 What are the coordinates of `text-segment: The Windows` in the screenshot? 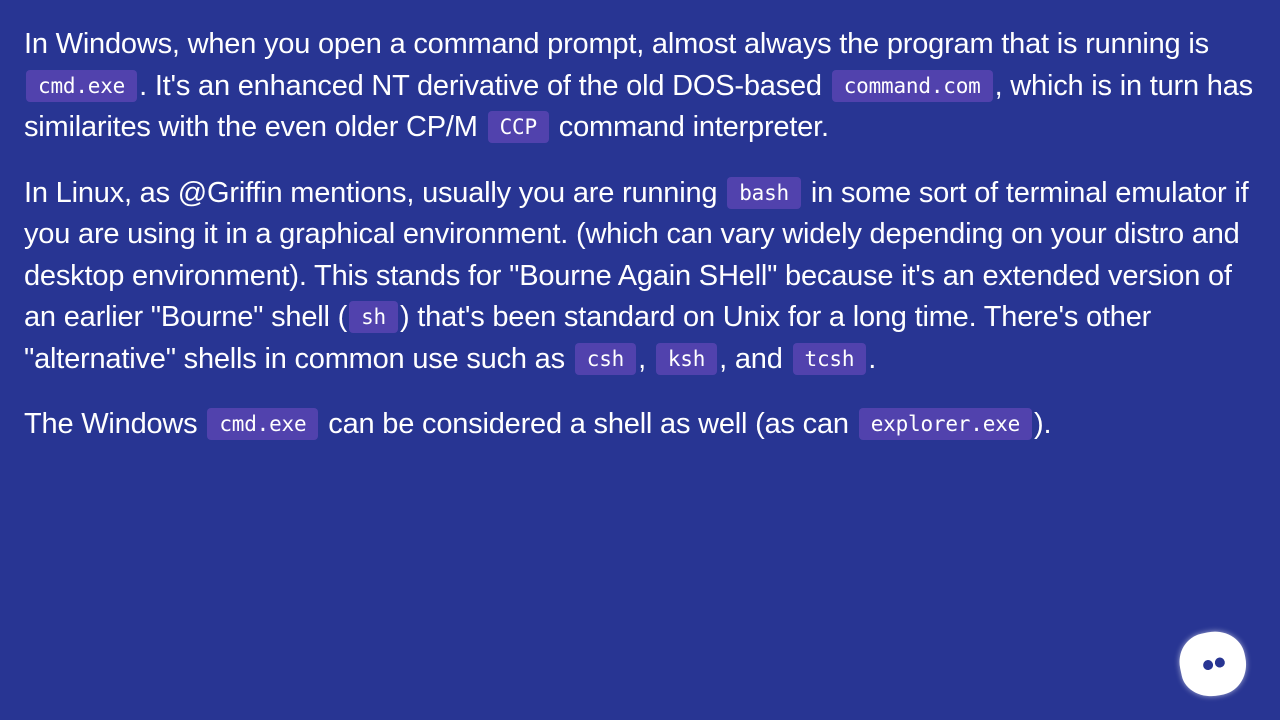 It's located at (115, 424).